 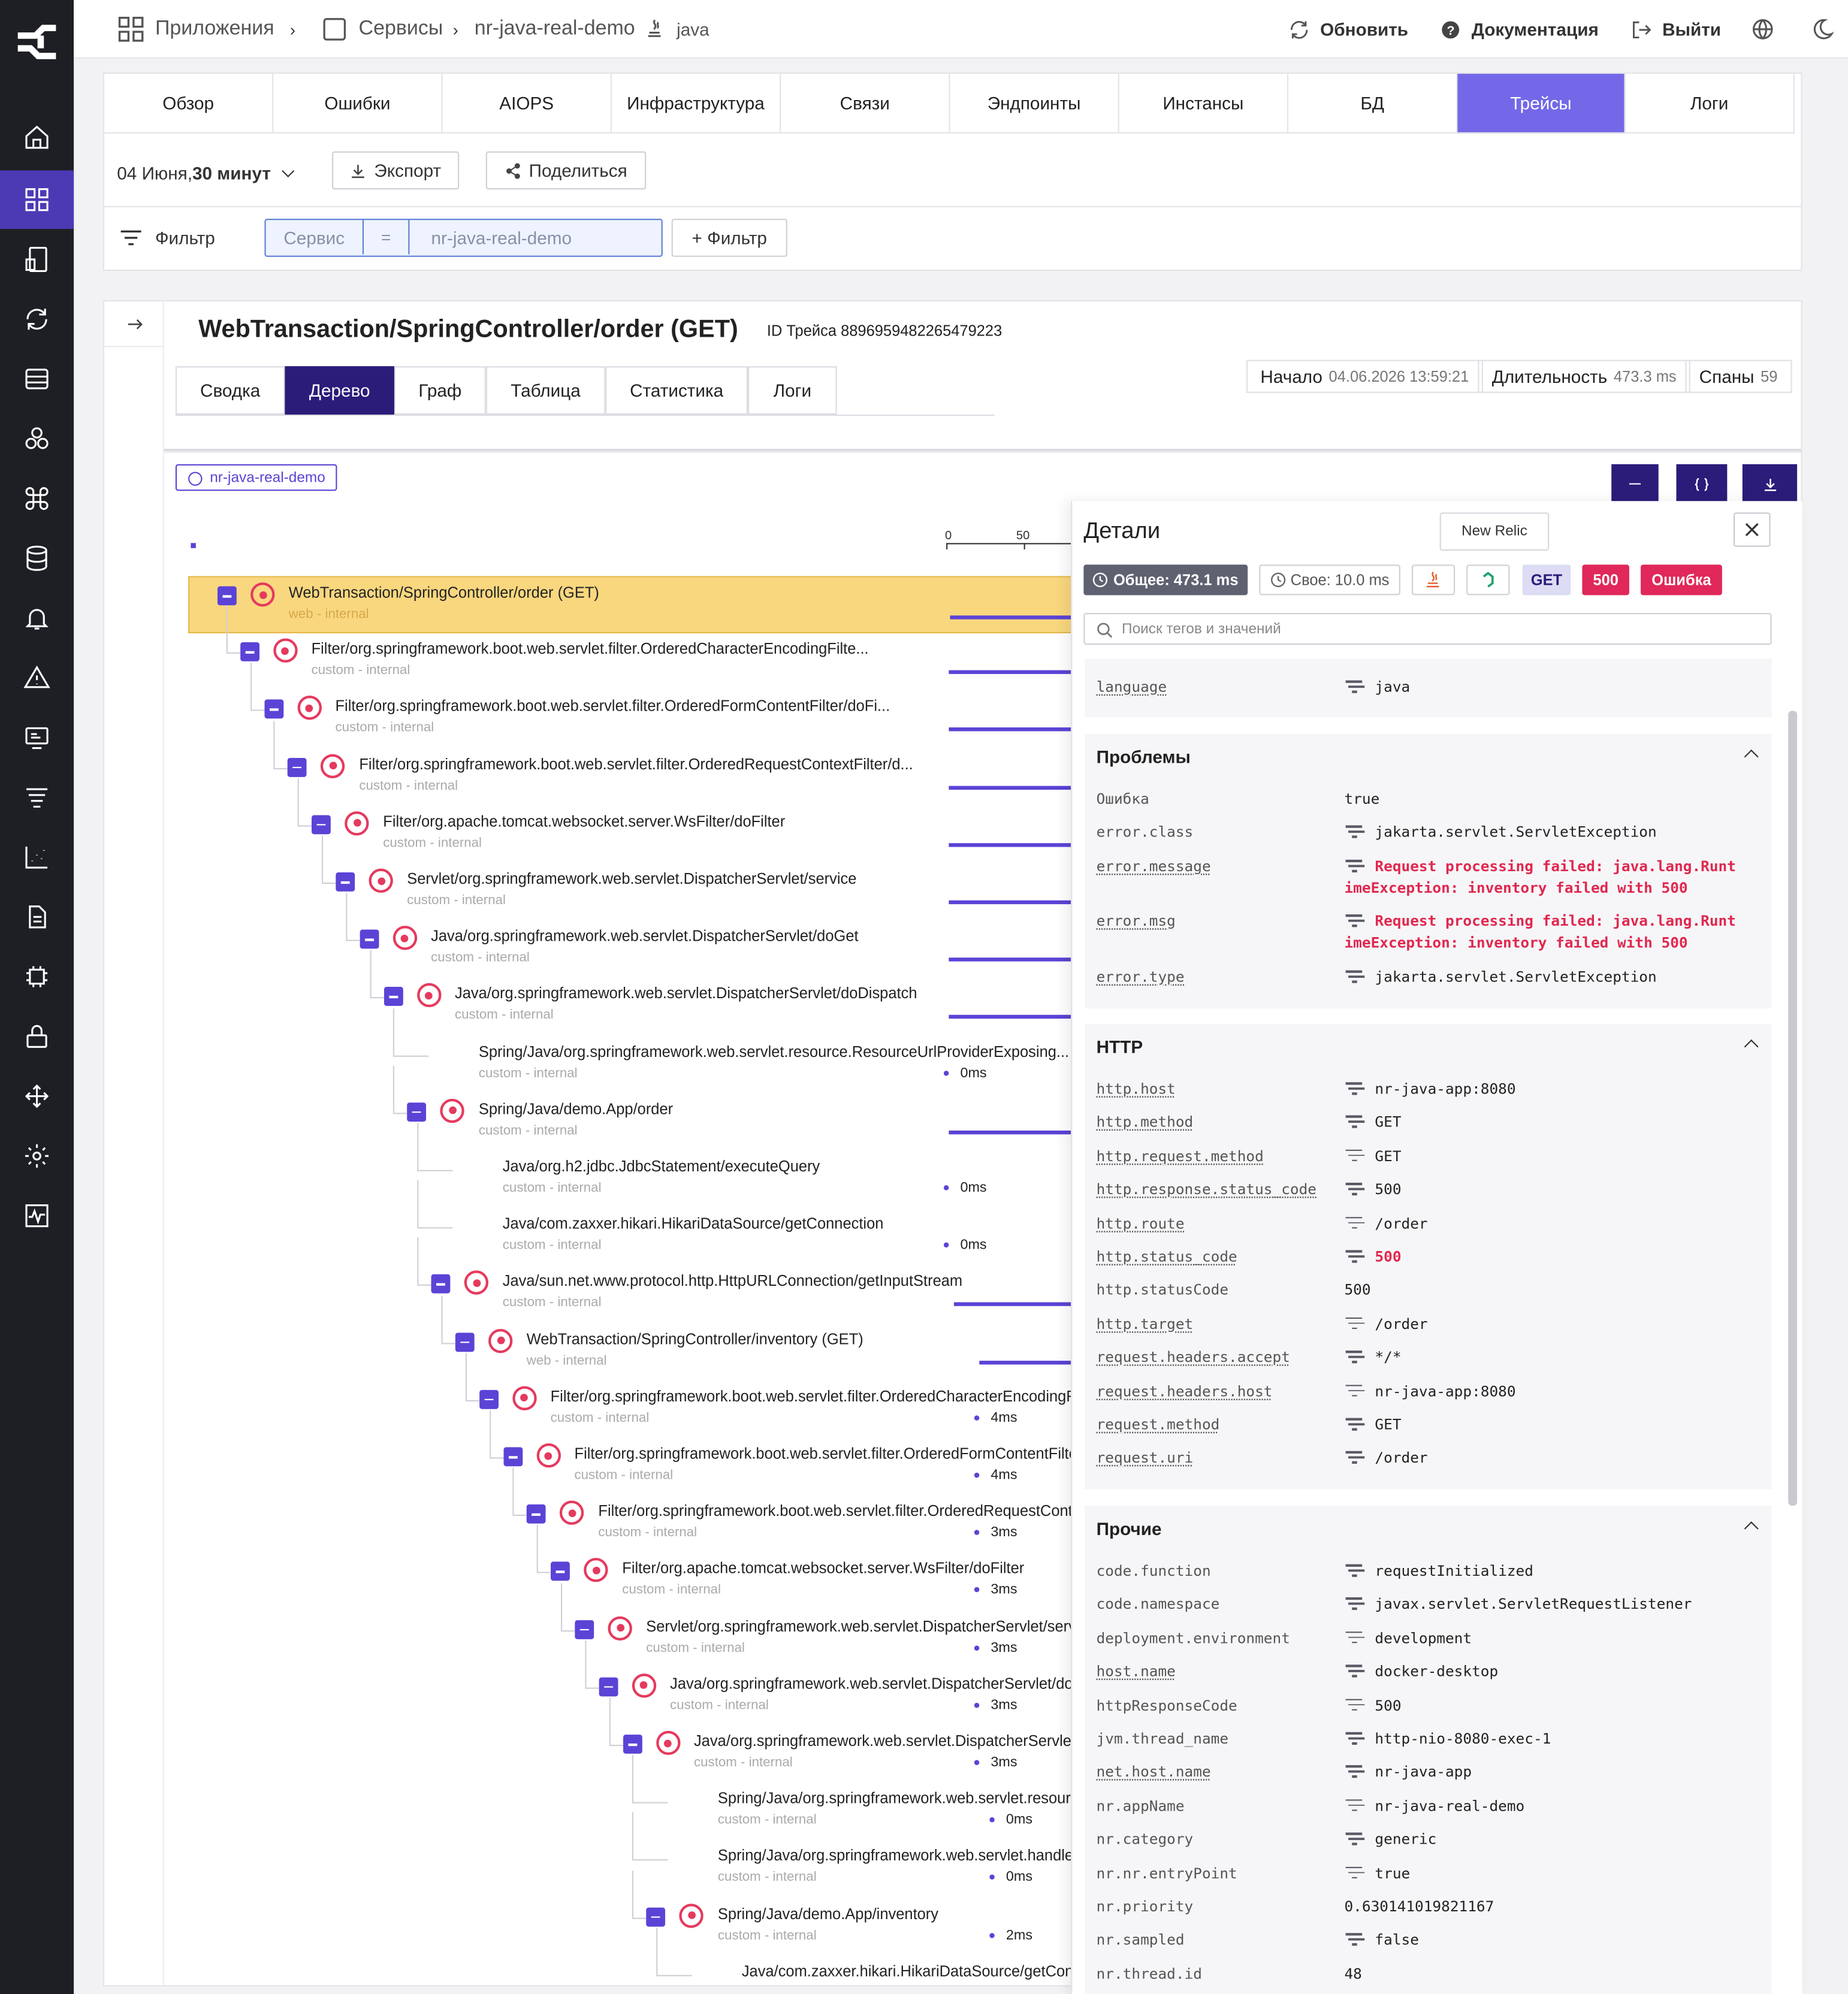 What do you see at coordinates (501, 237) in the screenshot?
I see `filter-value: nr-java-real-demo` at bounding box center [501, 237].